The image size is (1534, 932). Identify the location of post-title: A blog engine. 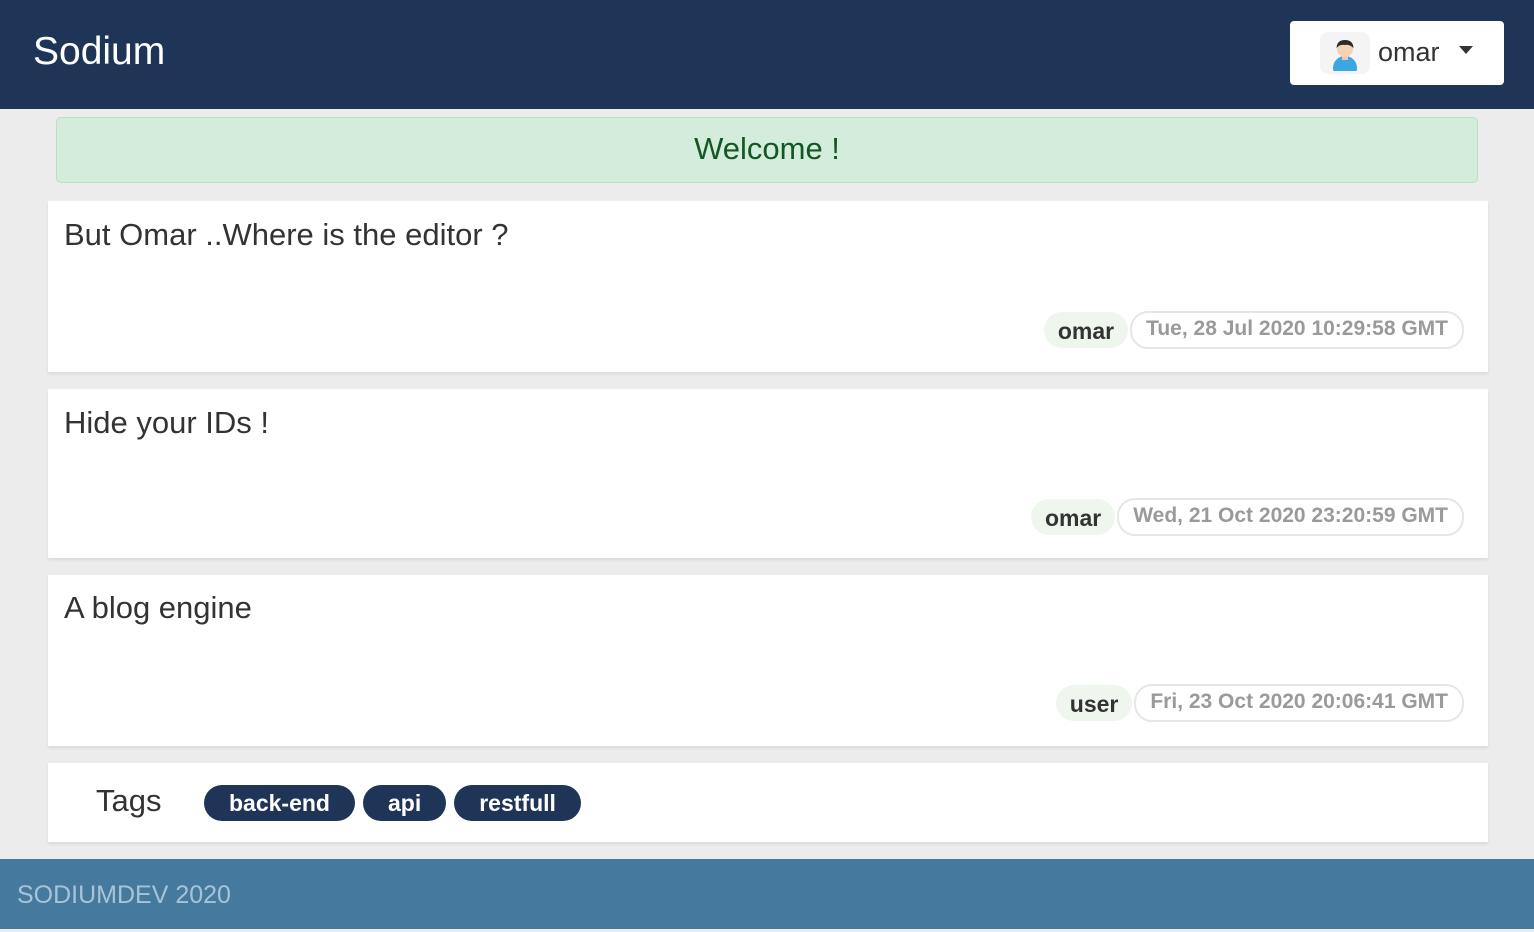
(158, 608).